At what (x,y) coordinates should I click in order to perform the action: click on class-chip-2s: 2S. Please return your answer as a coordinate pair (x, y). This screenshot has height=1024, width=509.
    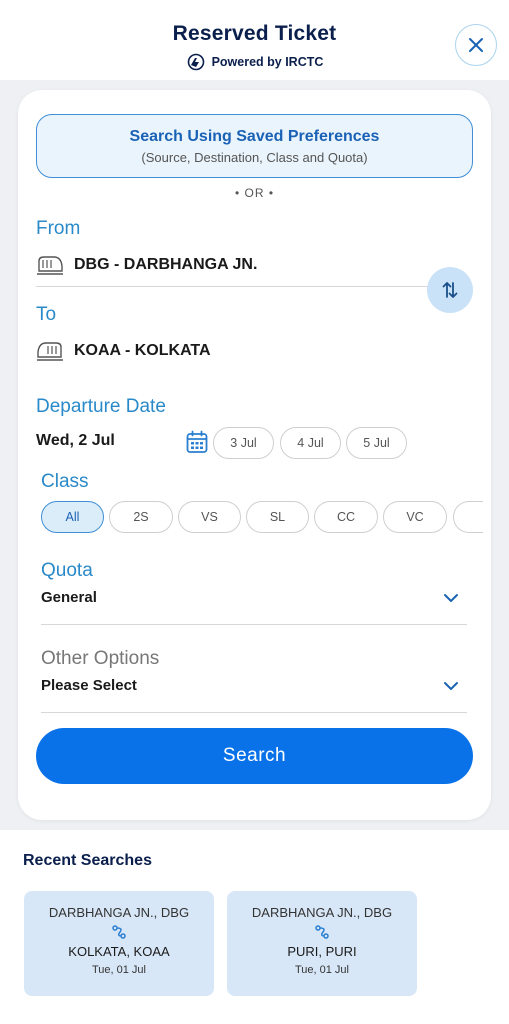
    Looking at the image, I should click on (141, 517).